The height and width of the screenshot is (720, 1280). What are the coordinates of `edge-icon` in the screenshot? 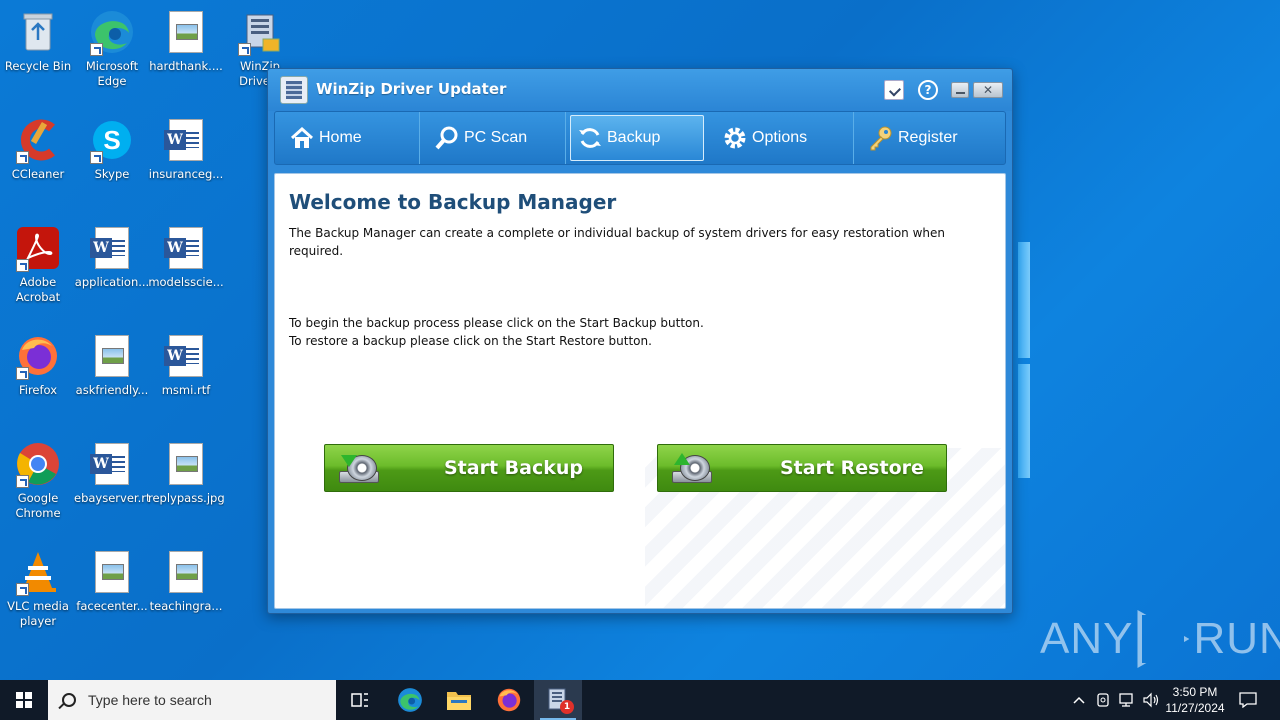 It's located at (410, 700).